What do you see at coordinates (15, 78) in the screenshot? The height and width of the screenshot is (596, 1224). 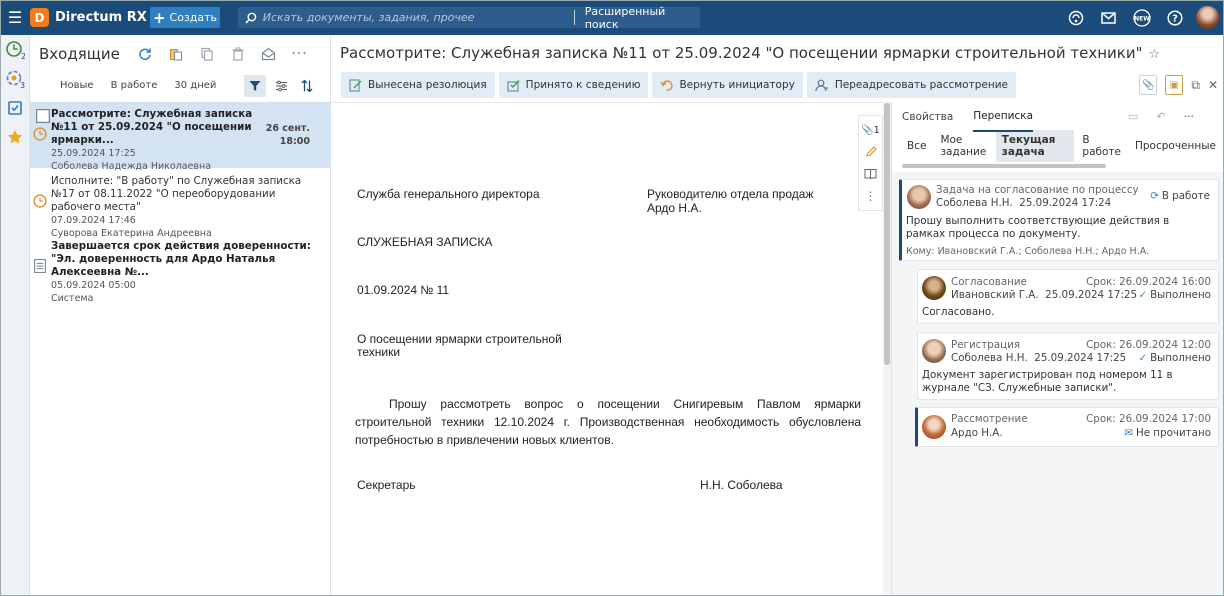 I see `rail-tasks-icon: 3` at bounding box center [15, 78].